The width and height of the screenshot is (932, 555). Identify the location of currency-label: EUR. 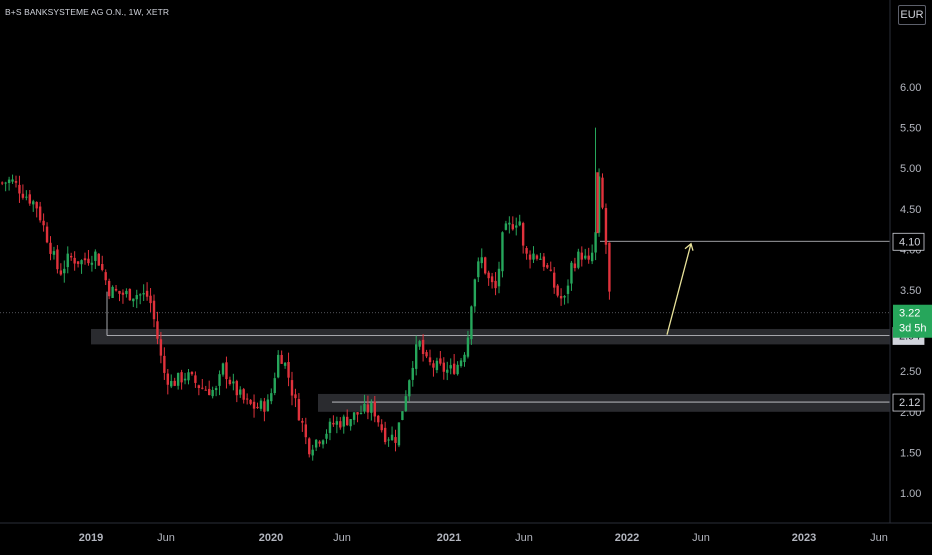
(912, 15).